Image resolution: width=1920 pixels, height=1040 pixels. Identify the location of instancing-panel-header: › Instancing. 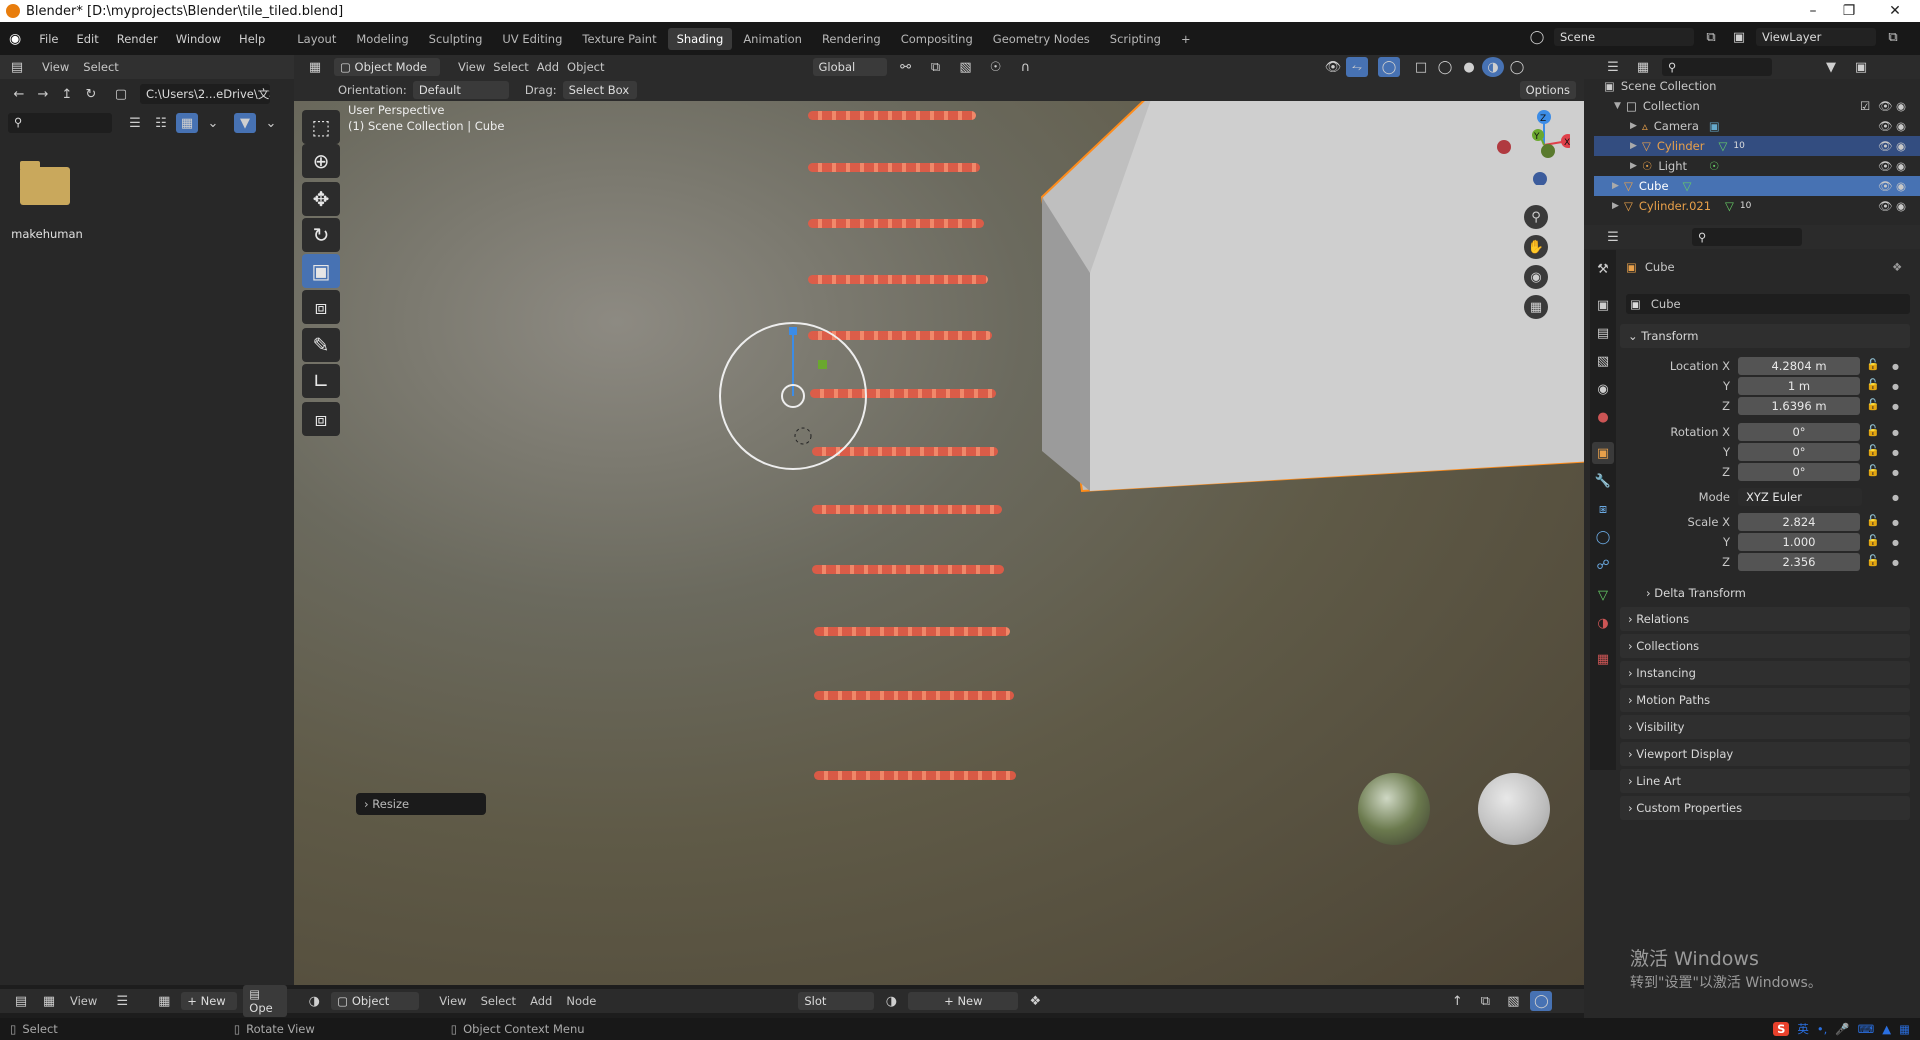
(1765, 673).